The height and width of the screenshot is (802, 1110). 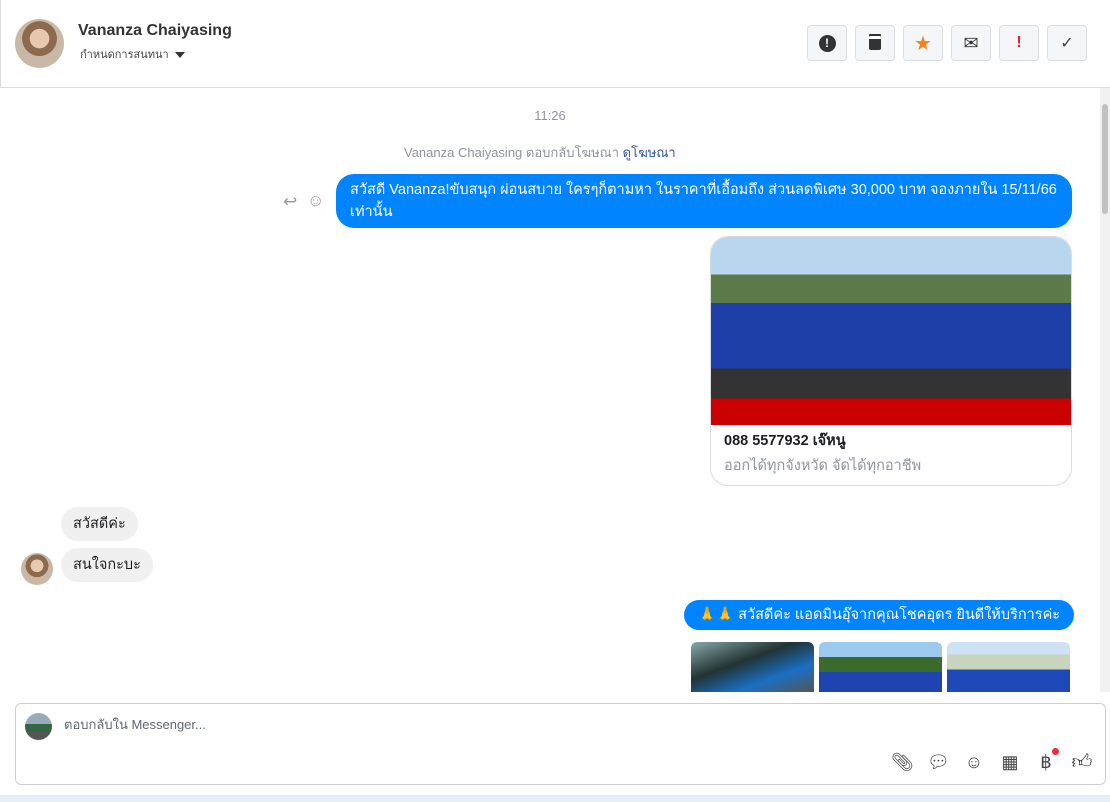 What do you see at coordinates (155, 31) in the screenshot?
I see `contact-name: Vananza Chaiyasing` at bounding box center [155, 31].